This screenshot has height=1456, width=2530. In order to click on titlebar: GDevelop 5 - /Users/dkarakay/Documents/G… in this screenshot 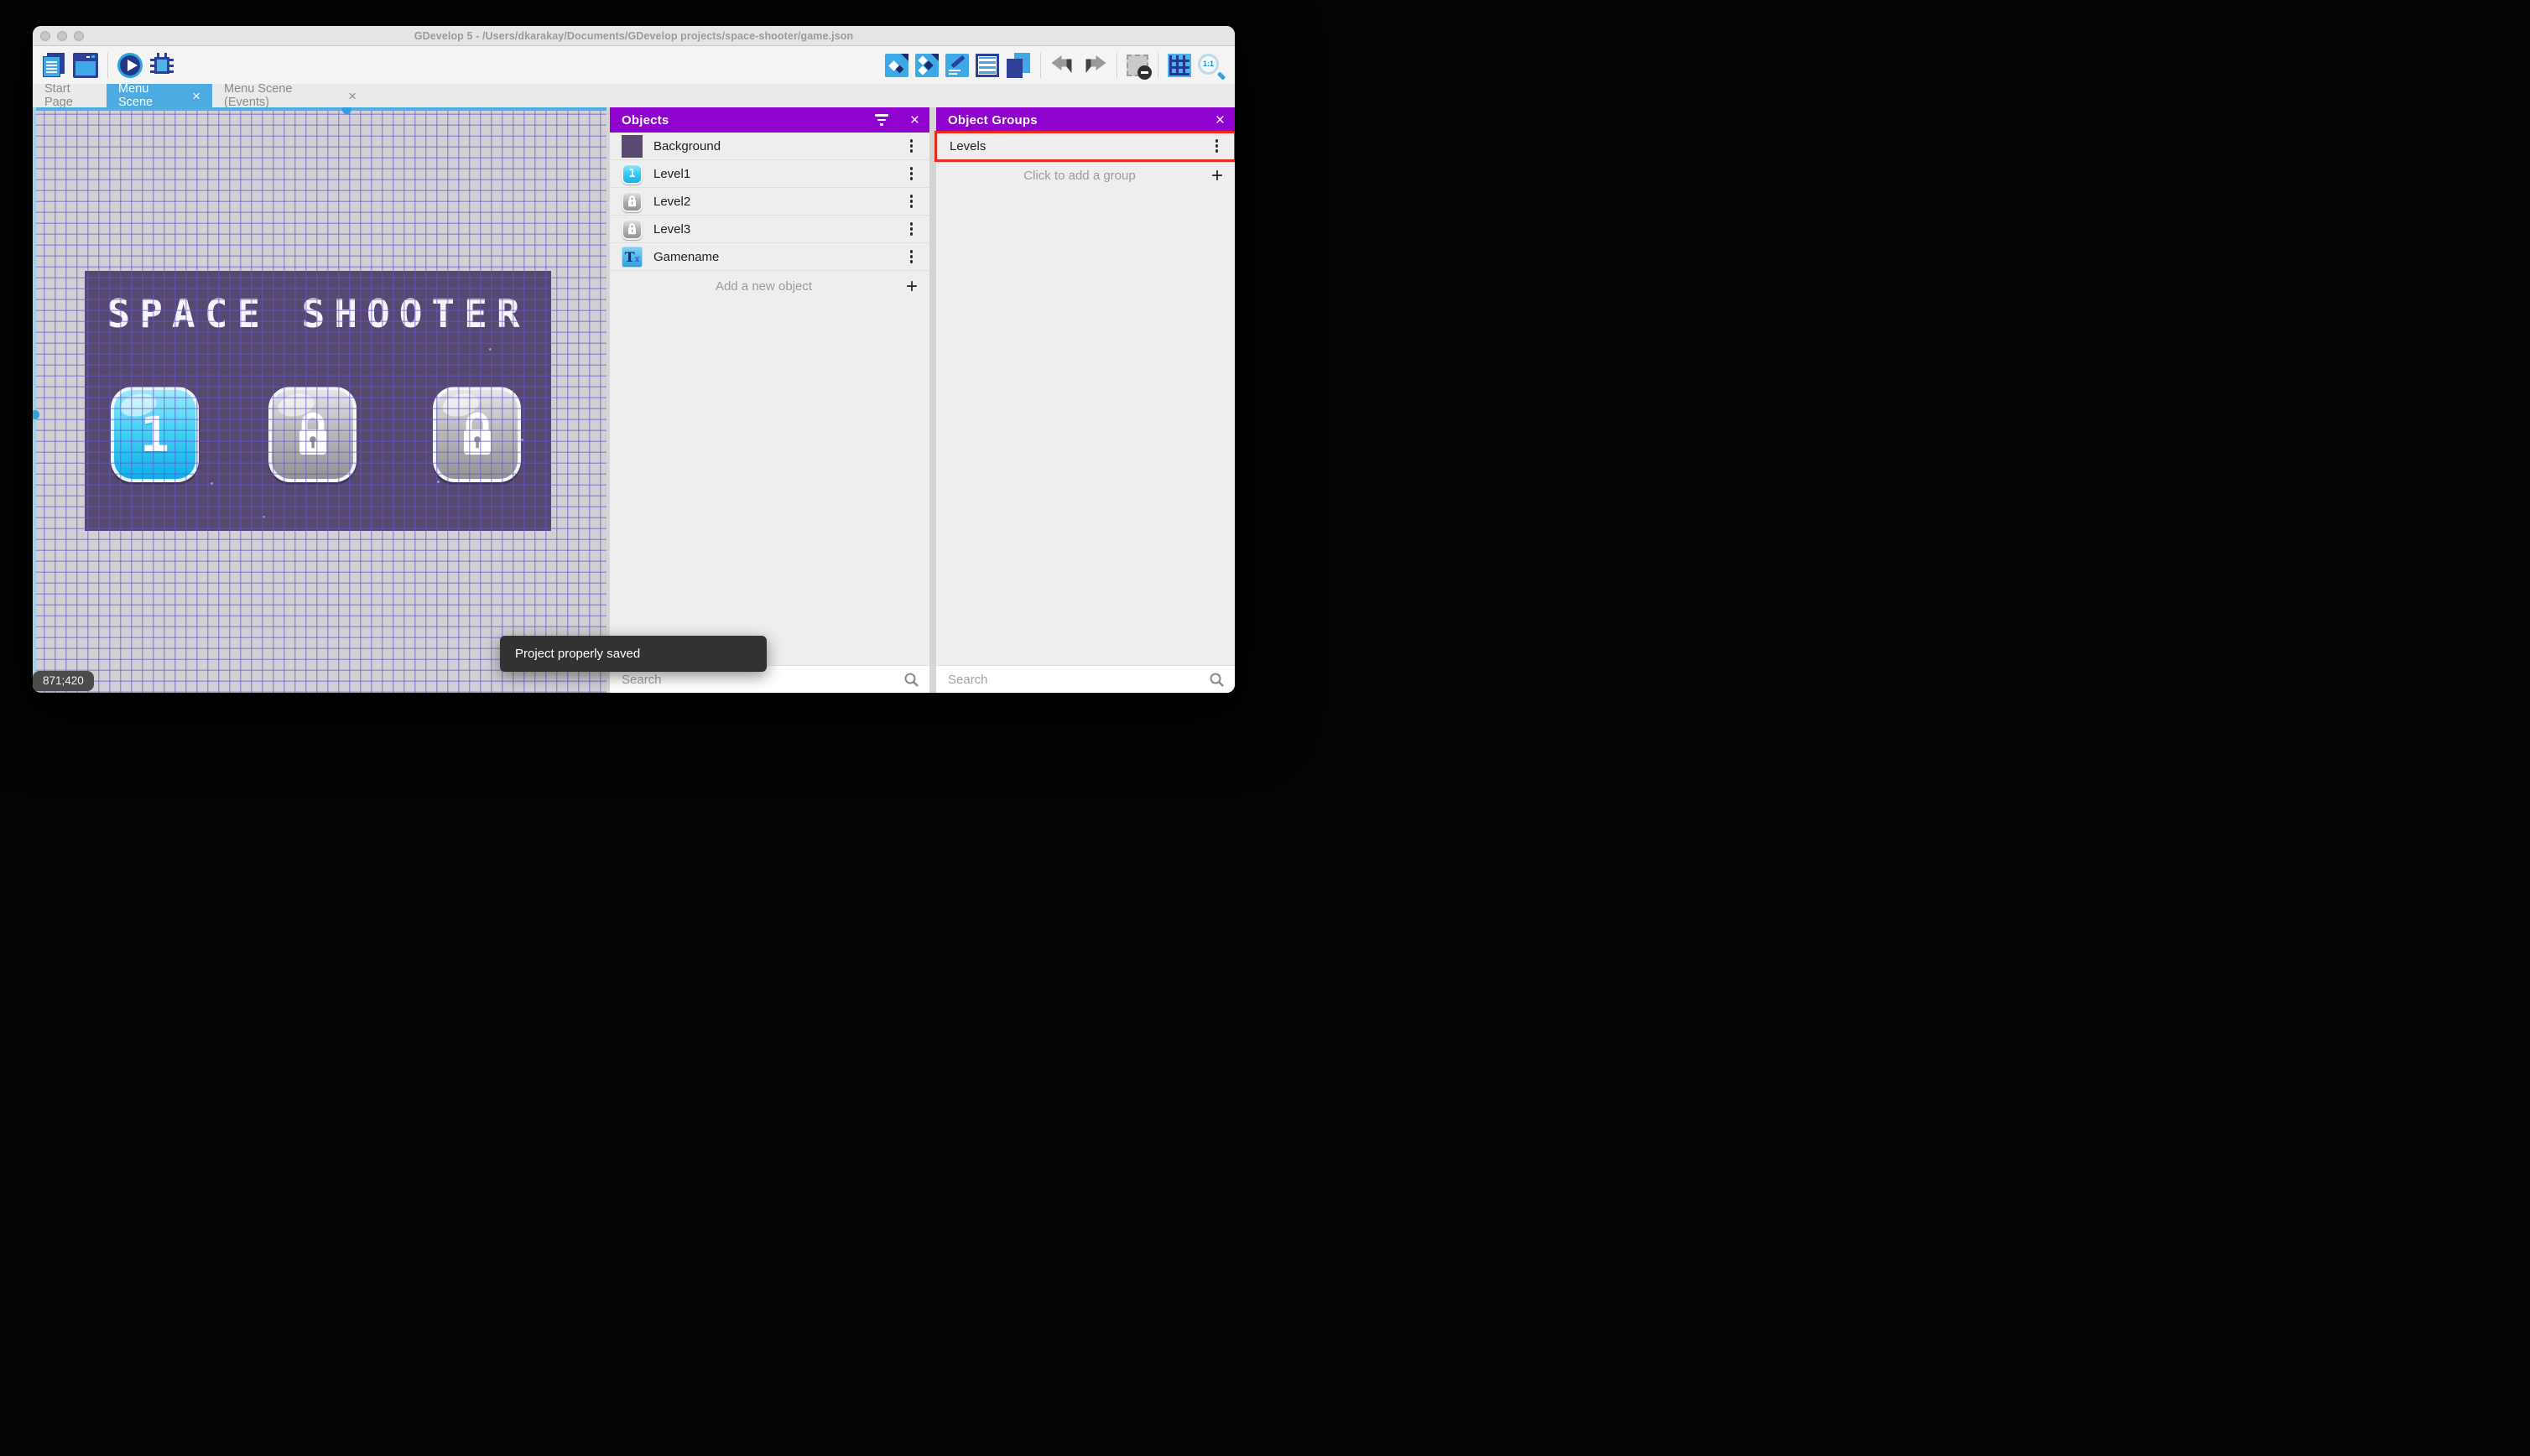, I will do `click(634, 36)`.